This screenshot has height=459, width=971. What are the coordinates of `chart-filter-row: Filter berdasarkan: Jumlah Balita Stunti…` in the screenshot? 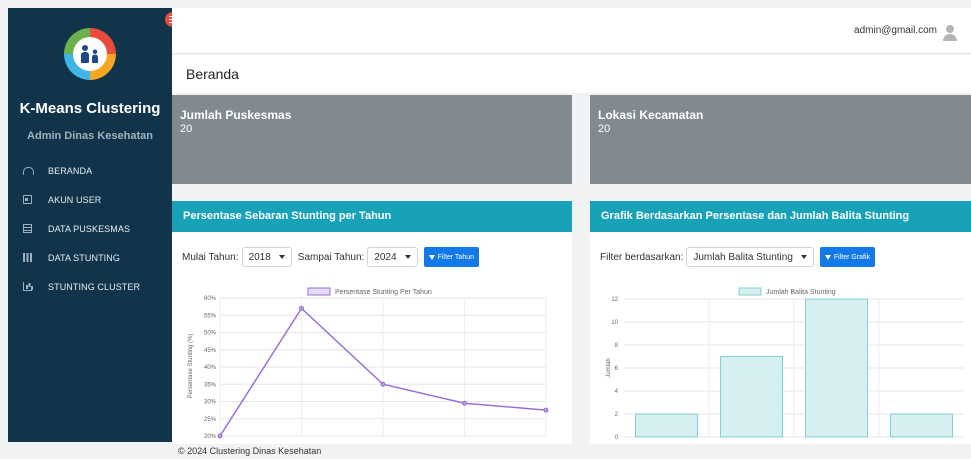 It's located at (738, 257).